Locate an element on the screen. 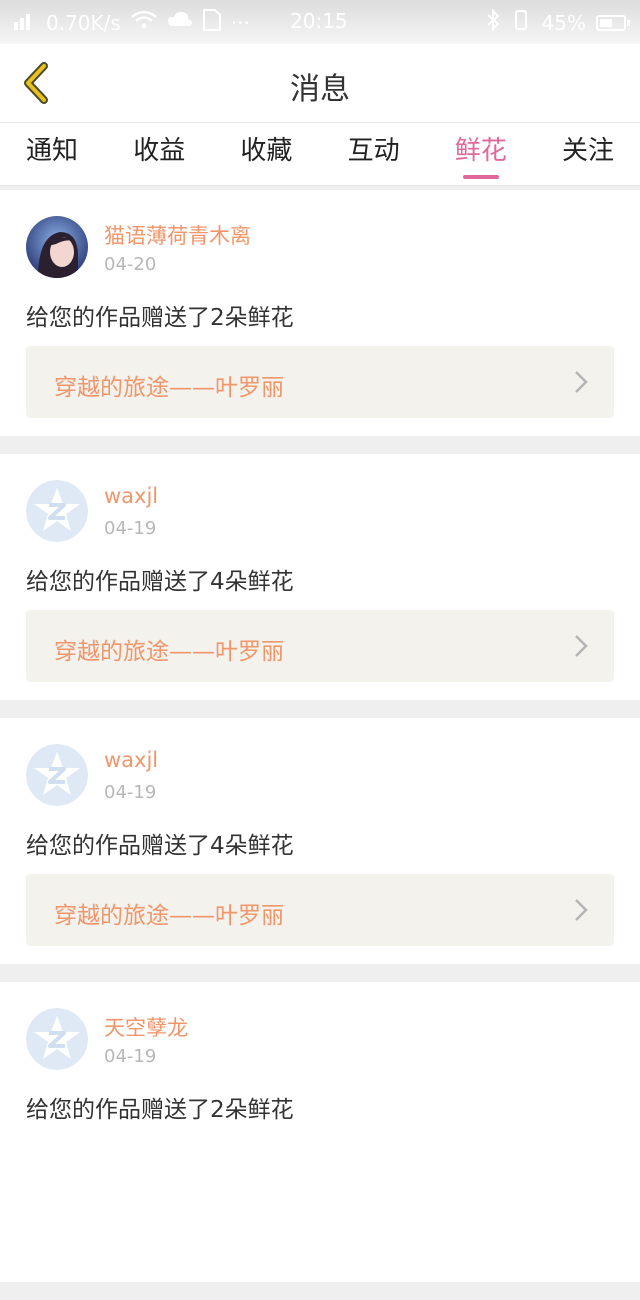 This screenshot has height=1300, width=640. cloud-icon is located at coordinates (180, 22).